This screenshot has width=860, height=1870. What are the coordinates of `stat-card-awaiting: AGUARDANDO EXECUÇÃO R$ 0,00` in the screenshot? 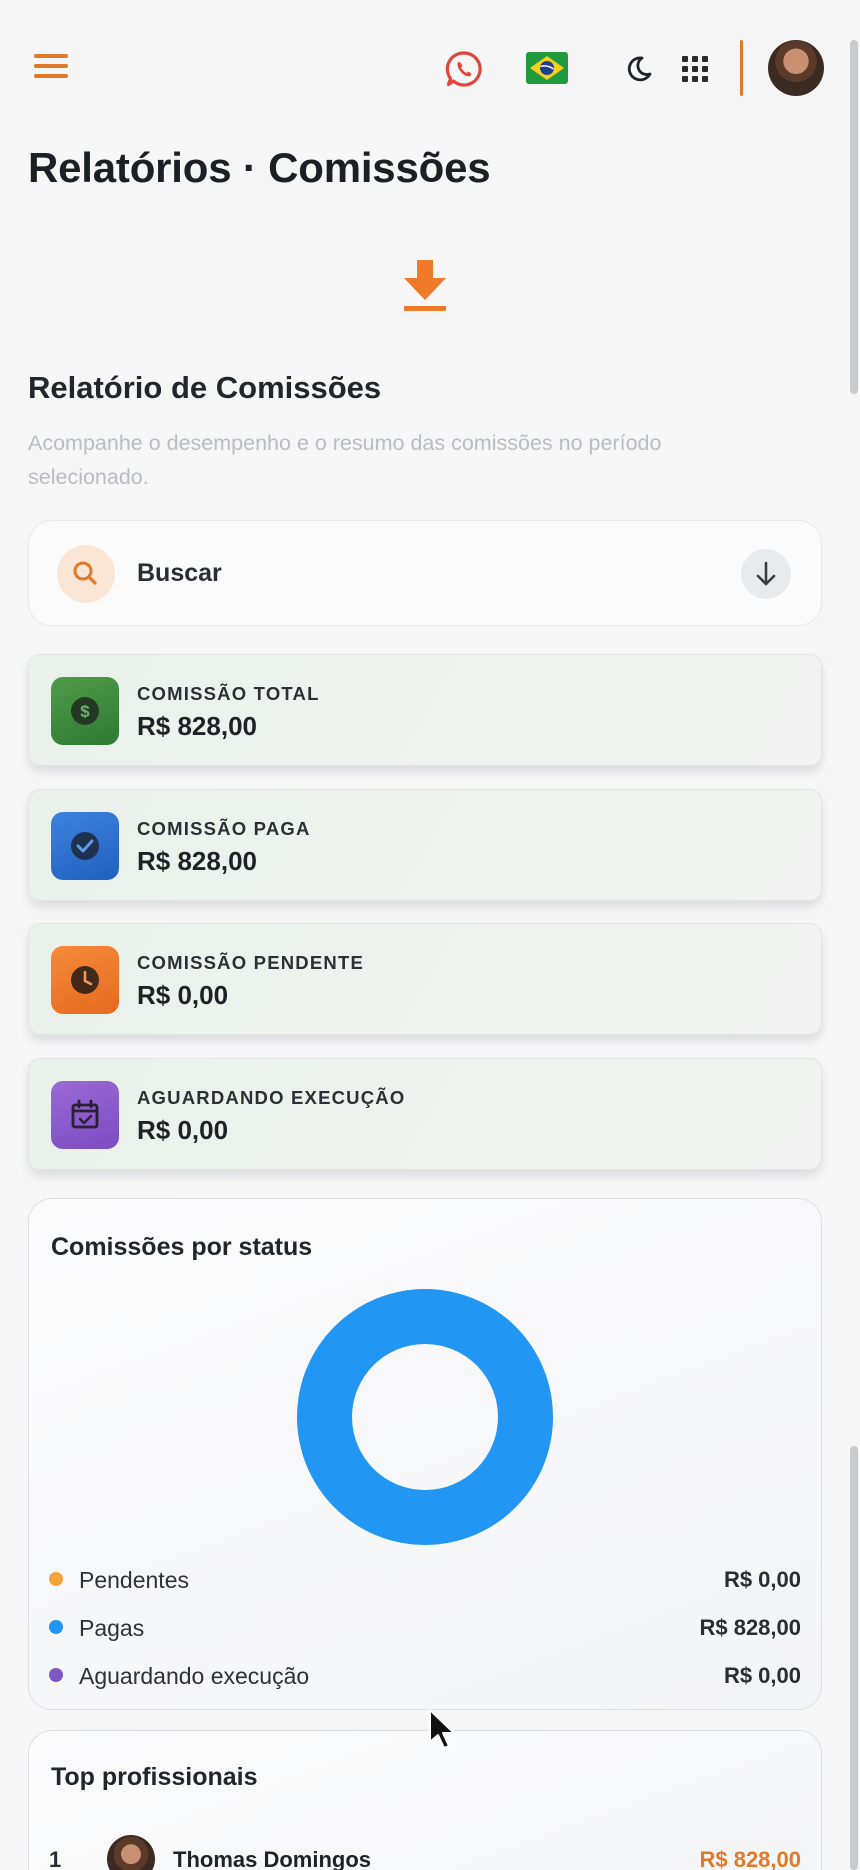 It's located at (425, 1114).